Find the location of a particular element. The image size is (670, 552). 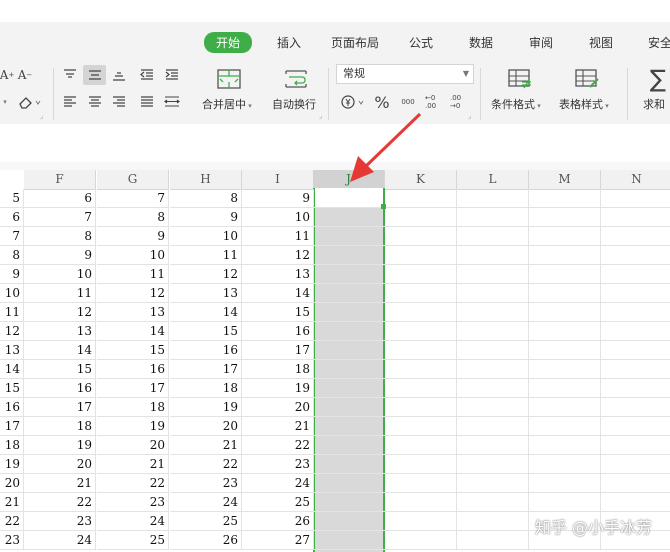

cell-f: 16 is located at coordinates (60, 388).